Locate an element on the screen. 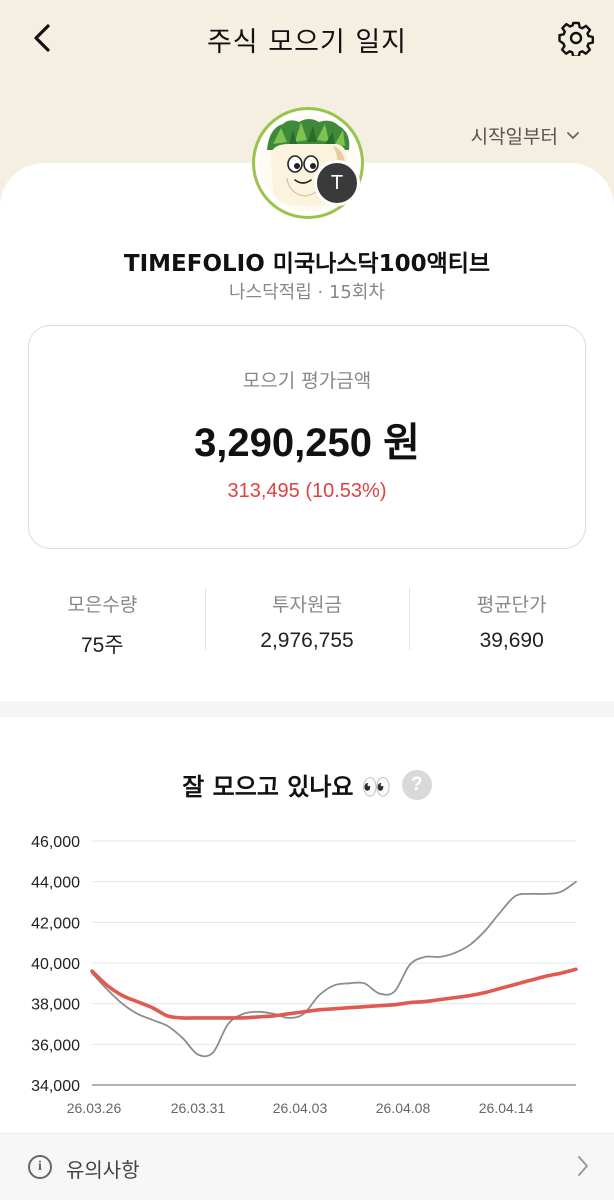 The image size is (614, 1200). notice-bar: i 유의사항 is located at coordinates (307, 1166).